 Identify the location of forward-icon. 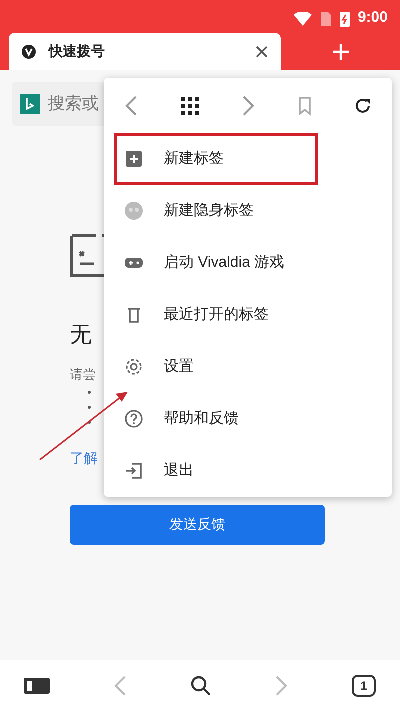
(249, 105).